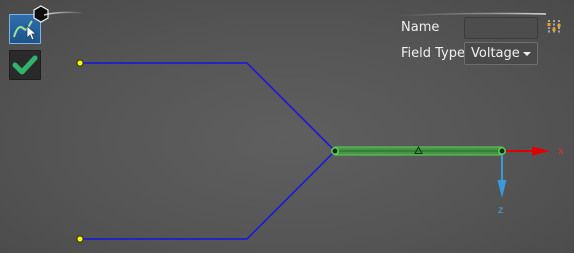 The height and width of the screenshot is (253, 574). I want to click on finish-tool-button, so click(25, 65).